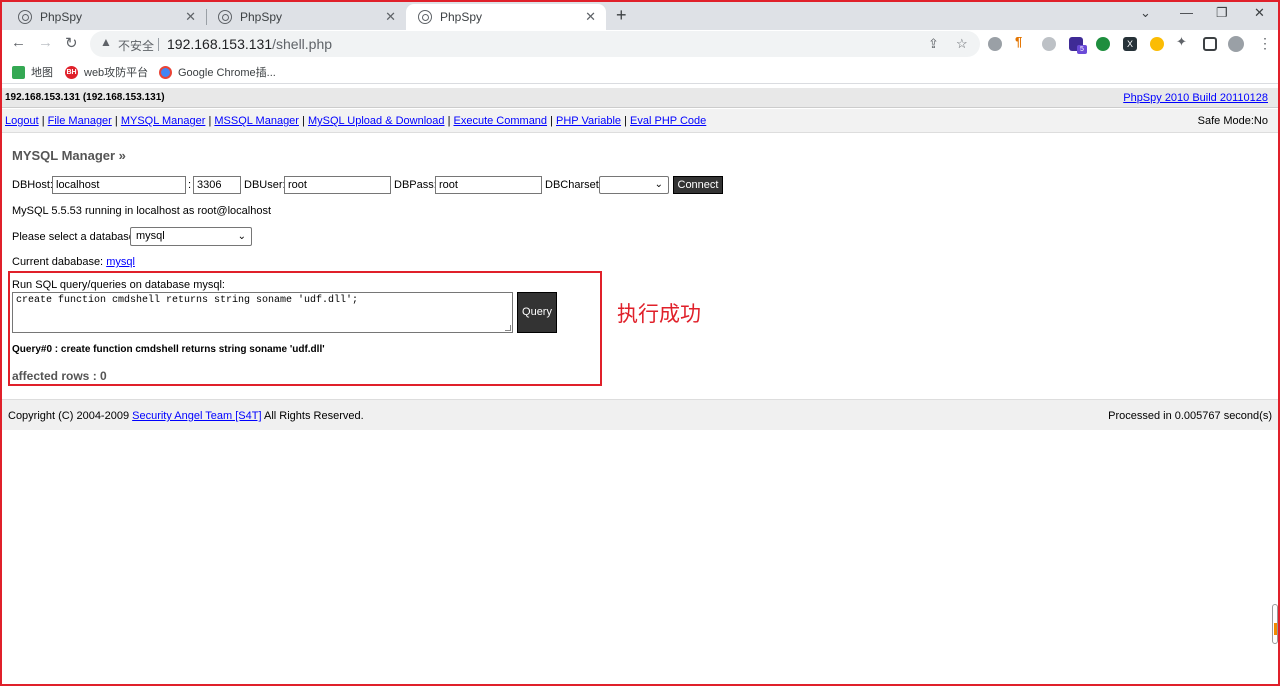 The image size is (1280, 686). What do you see at coordinates (106, 17) in the screenshot?
I see `tab-phpspy-1: PhpSpy ✕` at bounding box center [106, 17].